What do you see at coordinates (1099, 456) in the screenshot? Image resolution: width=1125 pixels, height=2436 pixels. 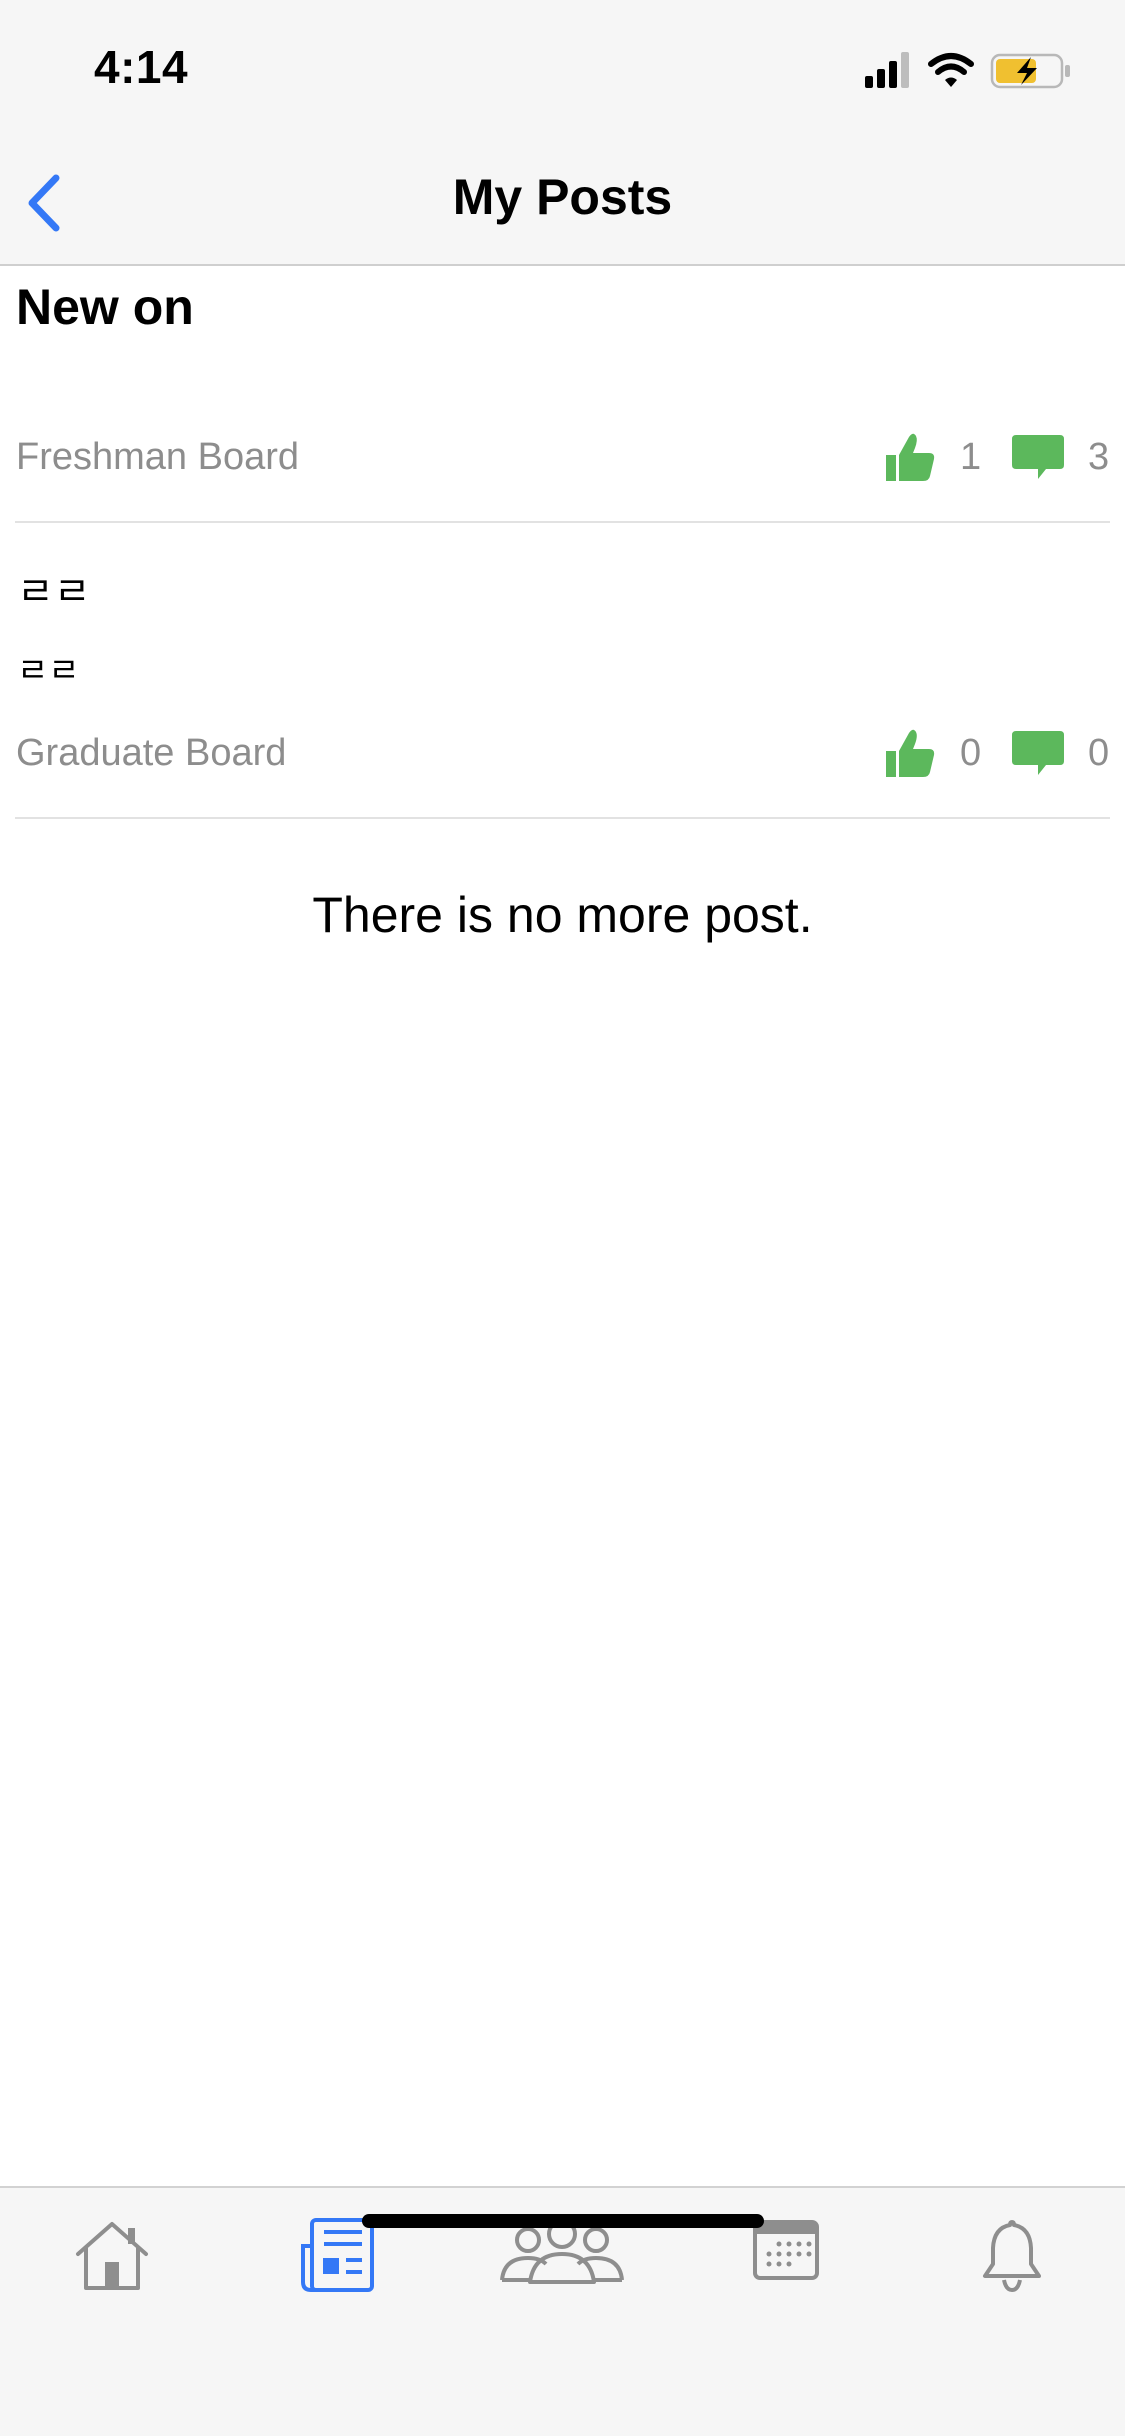 I see `comment-count: 3` at bounding box center [1099, 456].